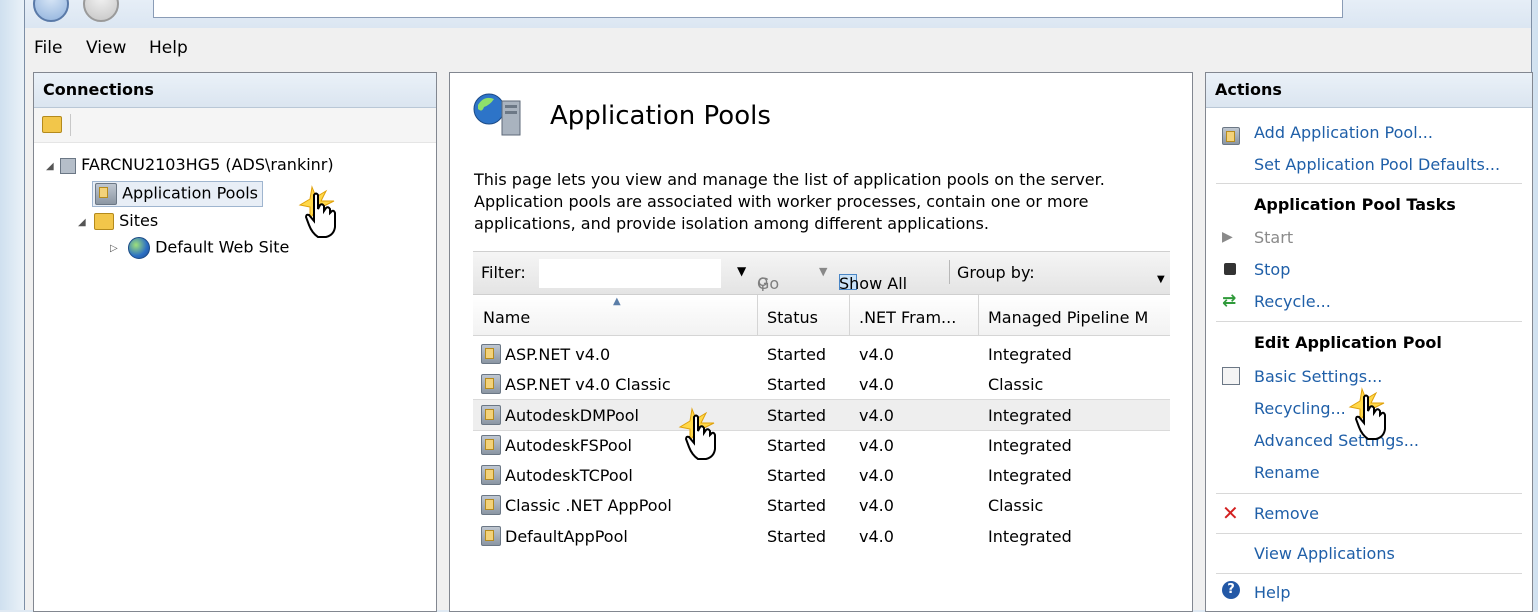  What do you see at coordinates (996, 272) in the screenshot?
I see `group-by-button: Group by:` at bounding box center [996, 272].